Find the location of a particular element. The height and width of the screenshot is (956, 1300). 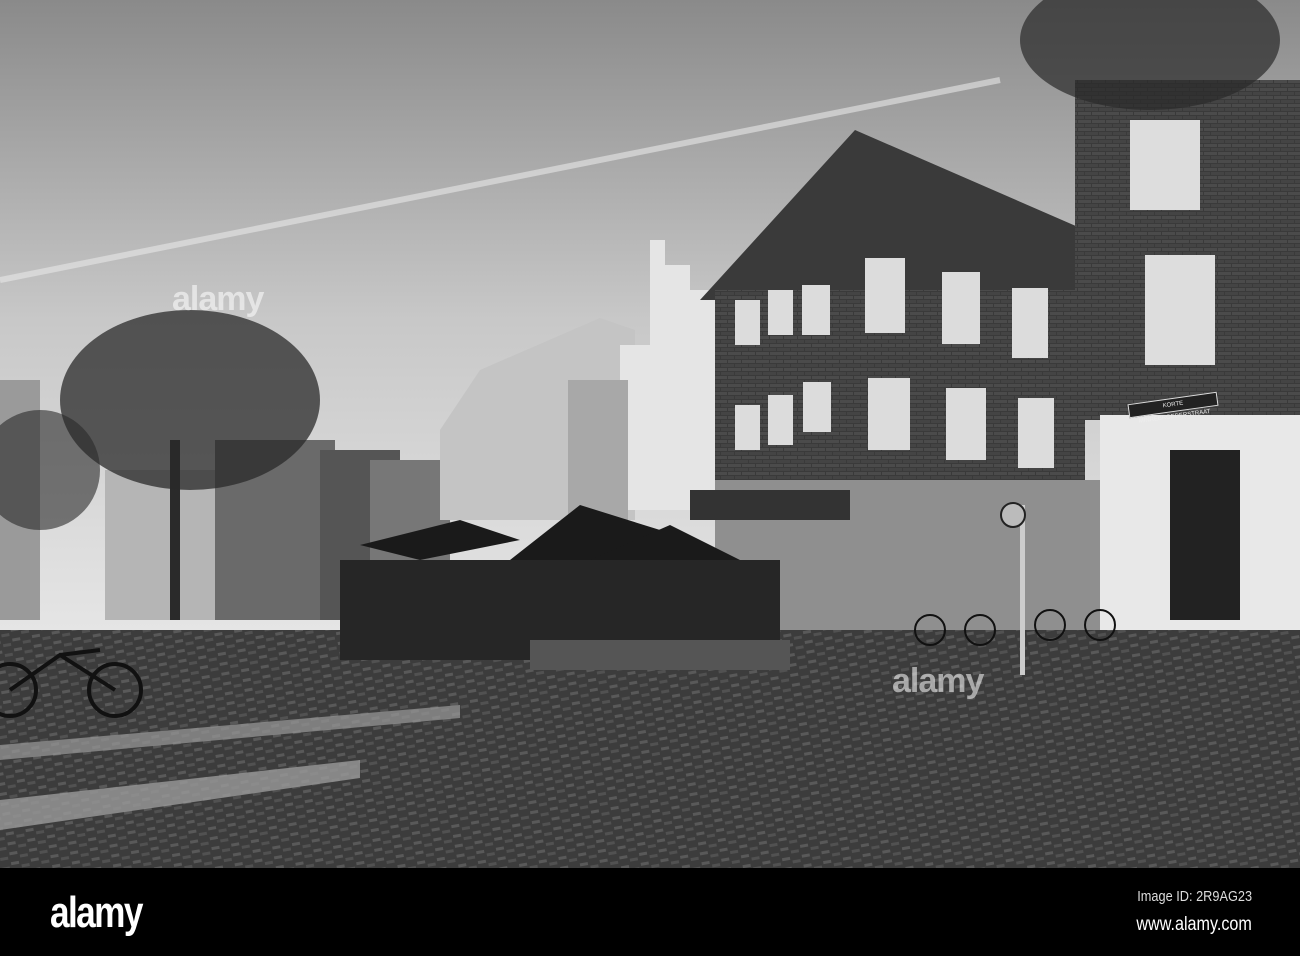

stock-footer-bar: alamy Image ID: 2R9AG23 www.alamy.com is located at coordinates (650, 912).